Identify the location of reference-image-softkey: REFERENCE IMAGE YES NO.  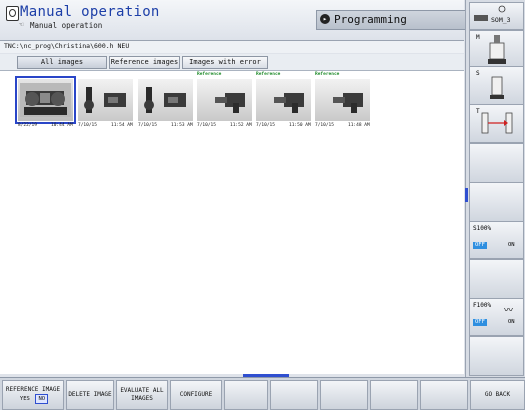
(33, 395).